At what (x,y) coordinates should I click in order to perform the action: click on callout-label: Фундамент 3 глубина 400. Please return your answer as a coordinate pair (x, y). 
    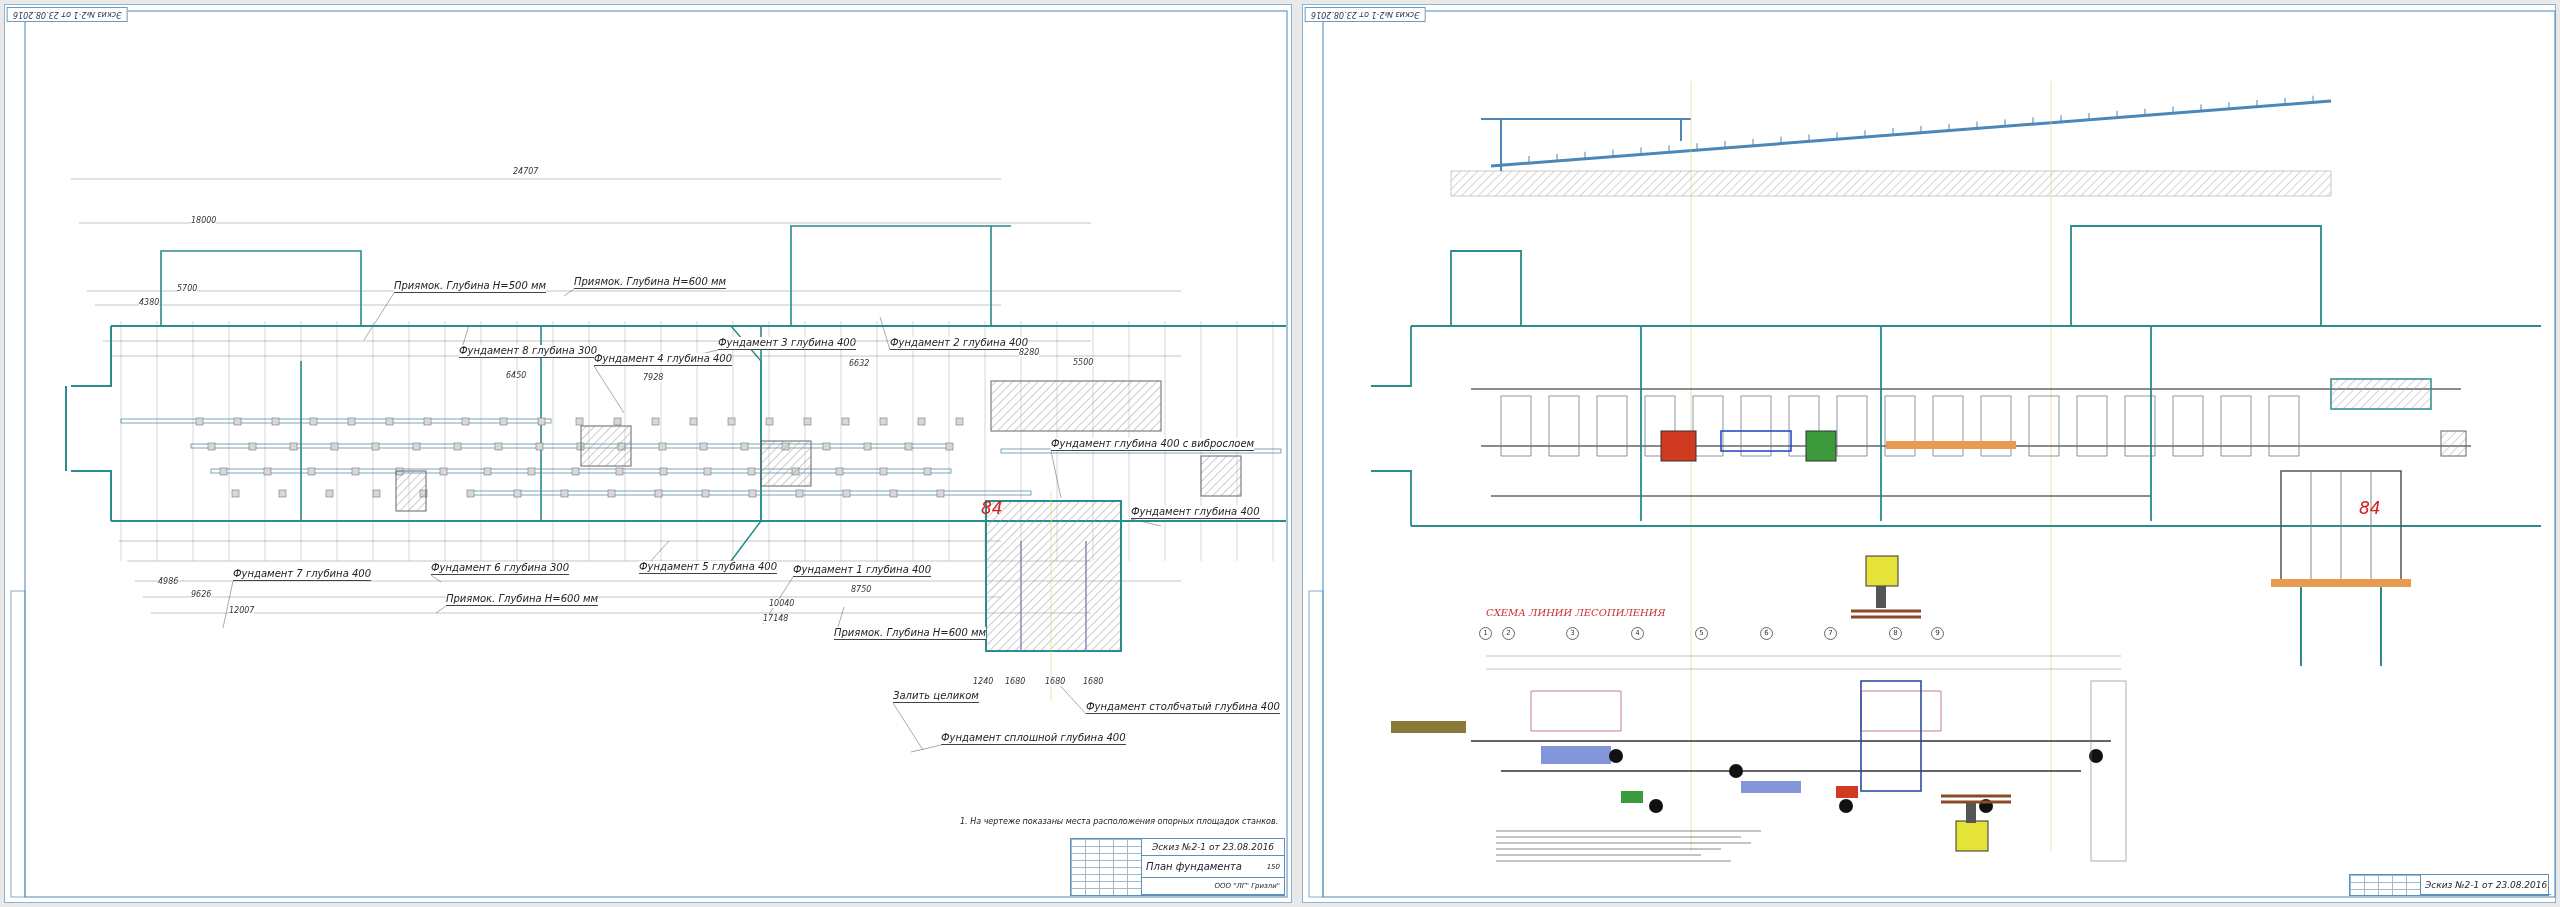
    Looking at the image, I should click on (787, 343).